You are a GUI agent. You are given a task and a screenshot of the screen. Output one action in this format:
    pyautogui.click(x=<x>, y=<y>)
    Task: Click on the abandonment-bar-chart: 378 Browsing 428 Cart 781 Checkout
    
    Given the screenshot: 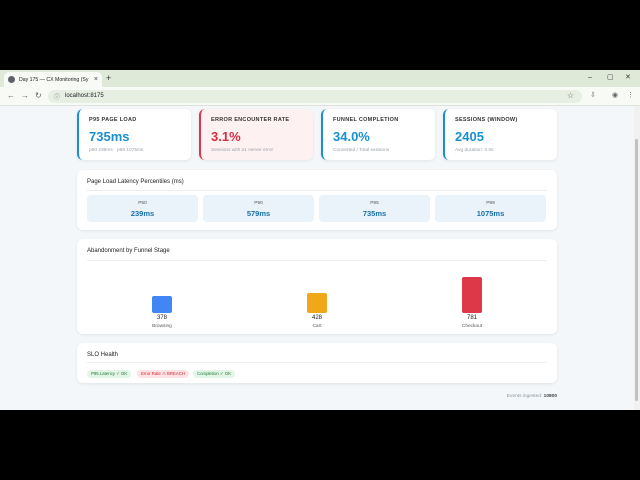 What is the action you would take?
    pyautogui.click(x=317, y=286)
    